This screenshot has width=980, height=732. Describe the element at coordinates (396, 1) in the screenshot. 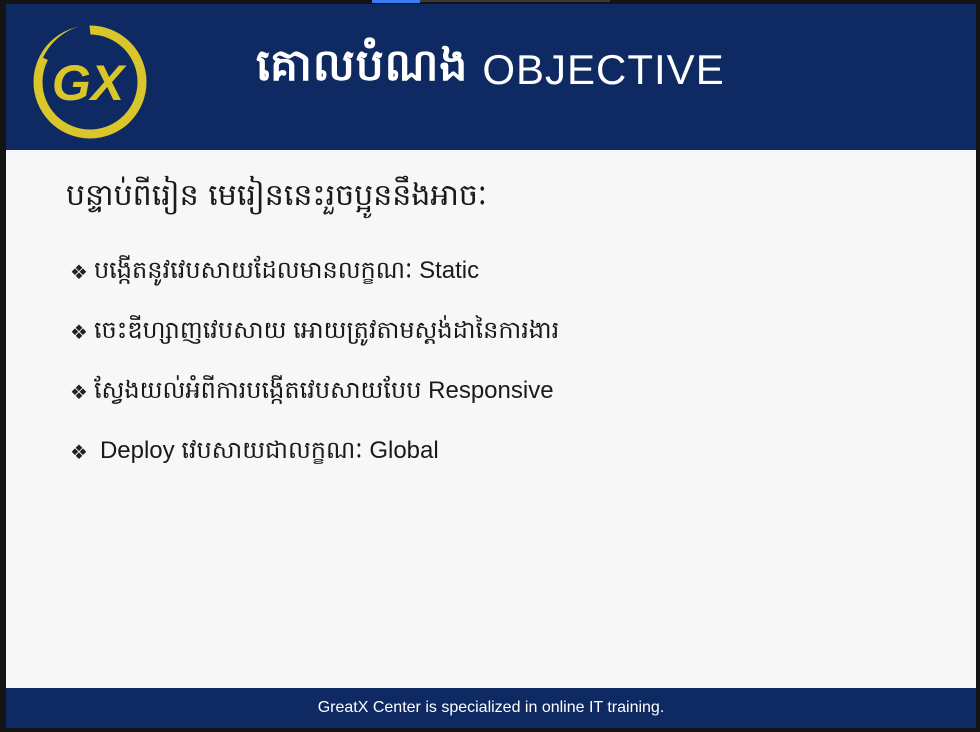

I see `progress-indicator` at that location.